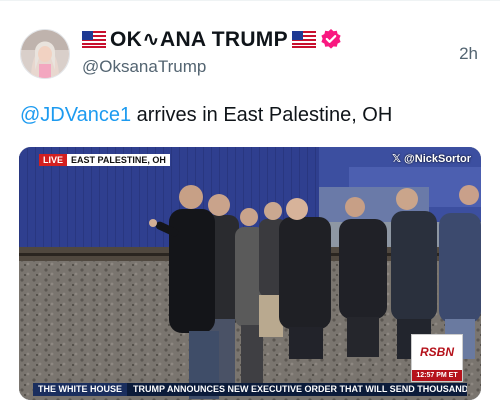 Image resolution: width=500 pixels, height=418 pixels. What do you see at coordinates (262, 115) in the screenshot?
I see `post-text-body: arrives in East Palestine, OH` at bounding box center [262, 115].